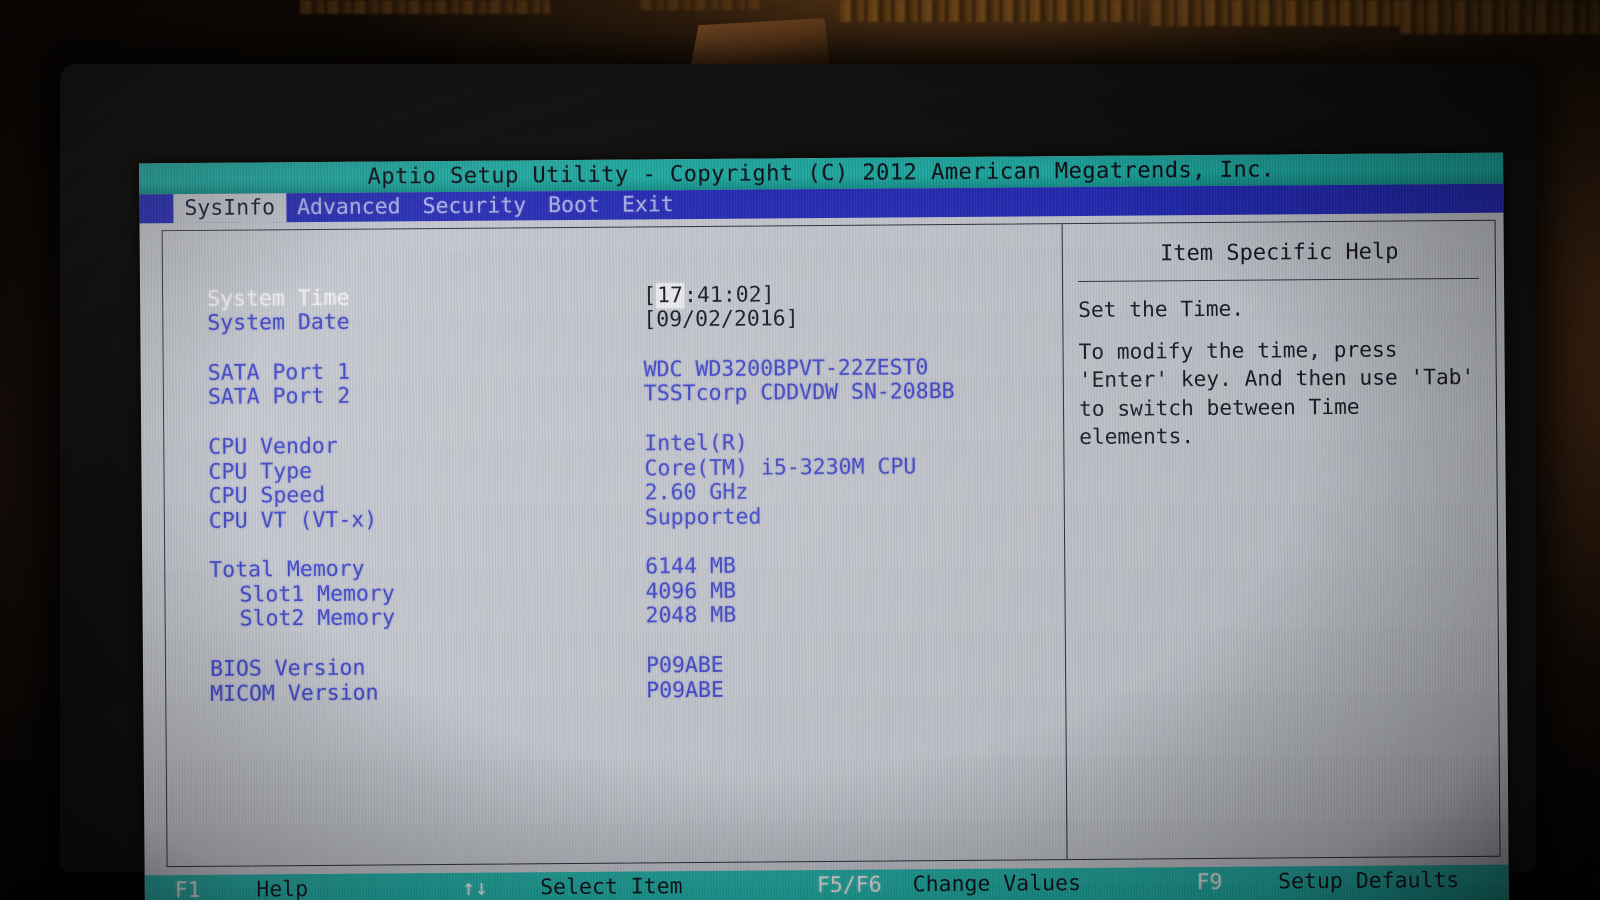  What do you see at coordinates (703, 517) in the screenshot?
I see `row-value: Supported` at bounding box center [703, 517].